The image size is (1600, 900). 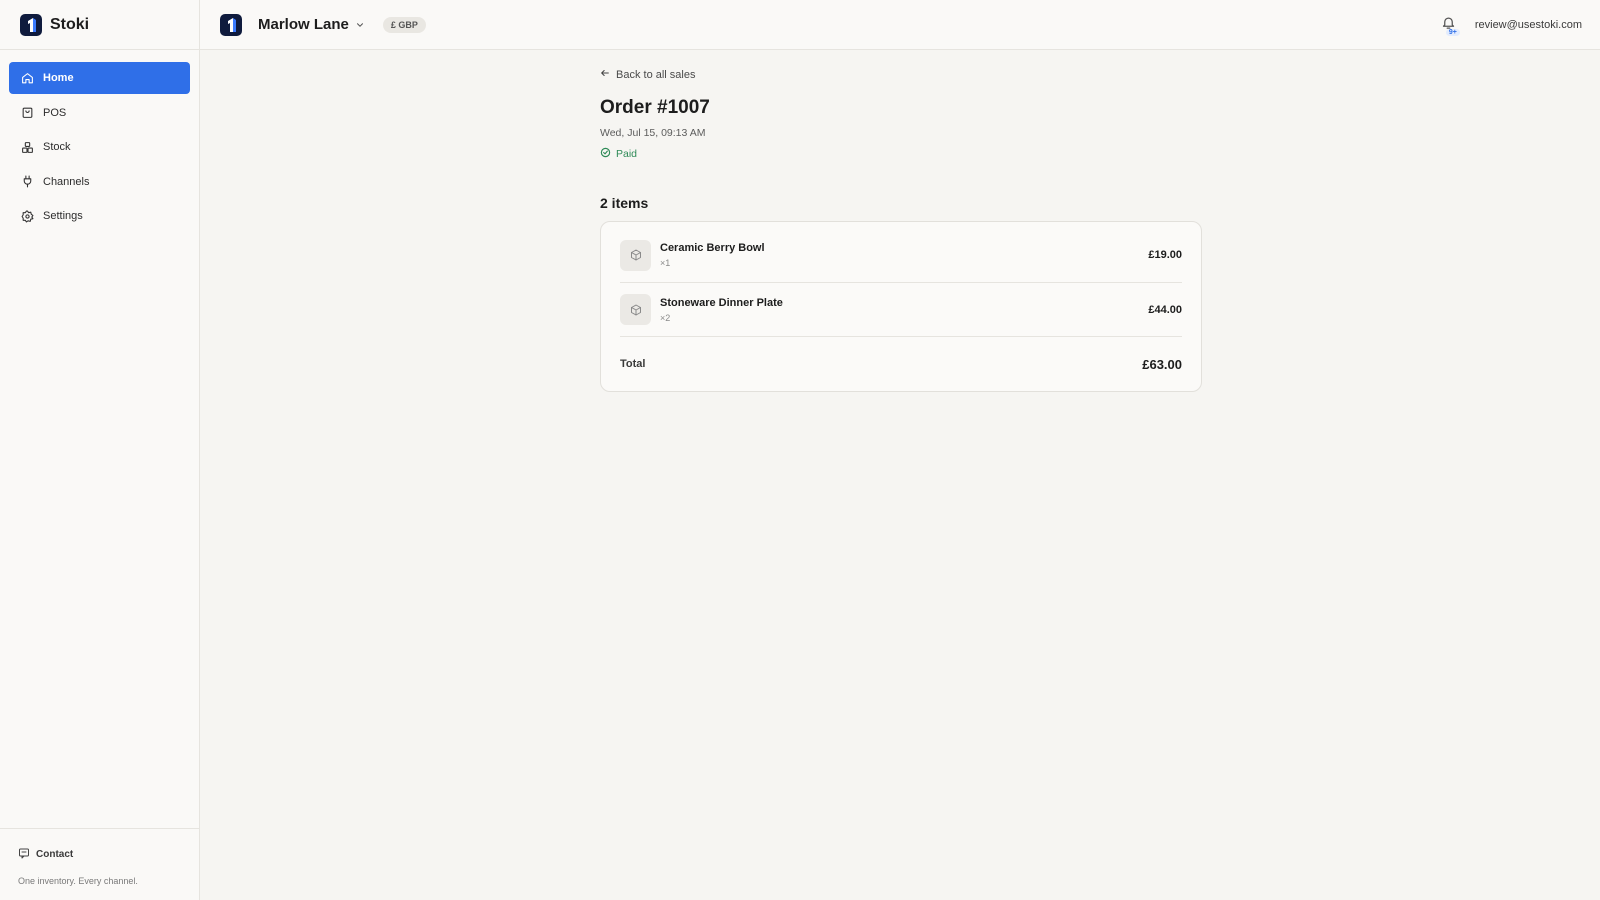 I want to click on sidebar-item-label: Stock, so click(x=57, y=147).